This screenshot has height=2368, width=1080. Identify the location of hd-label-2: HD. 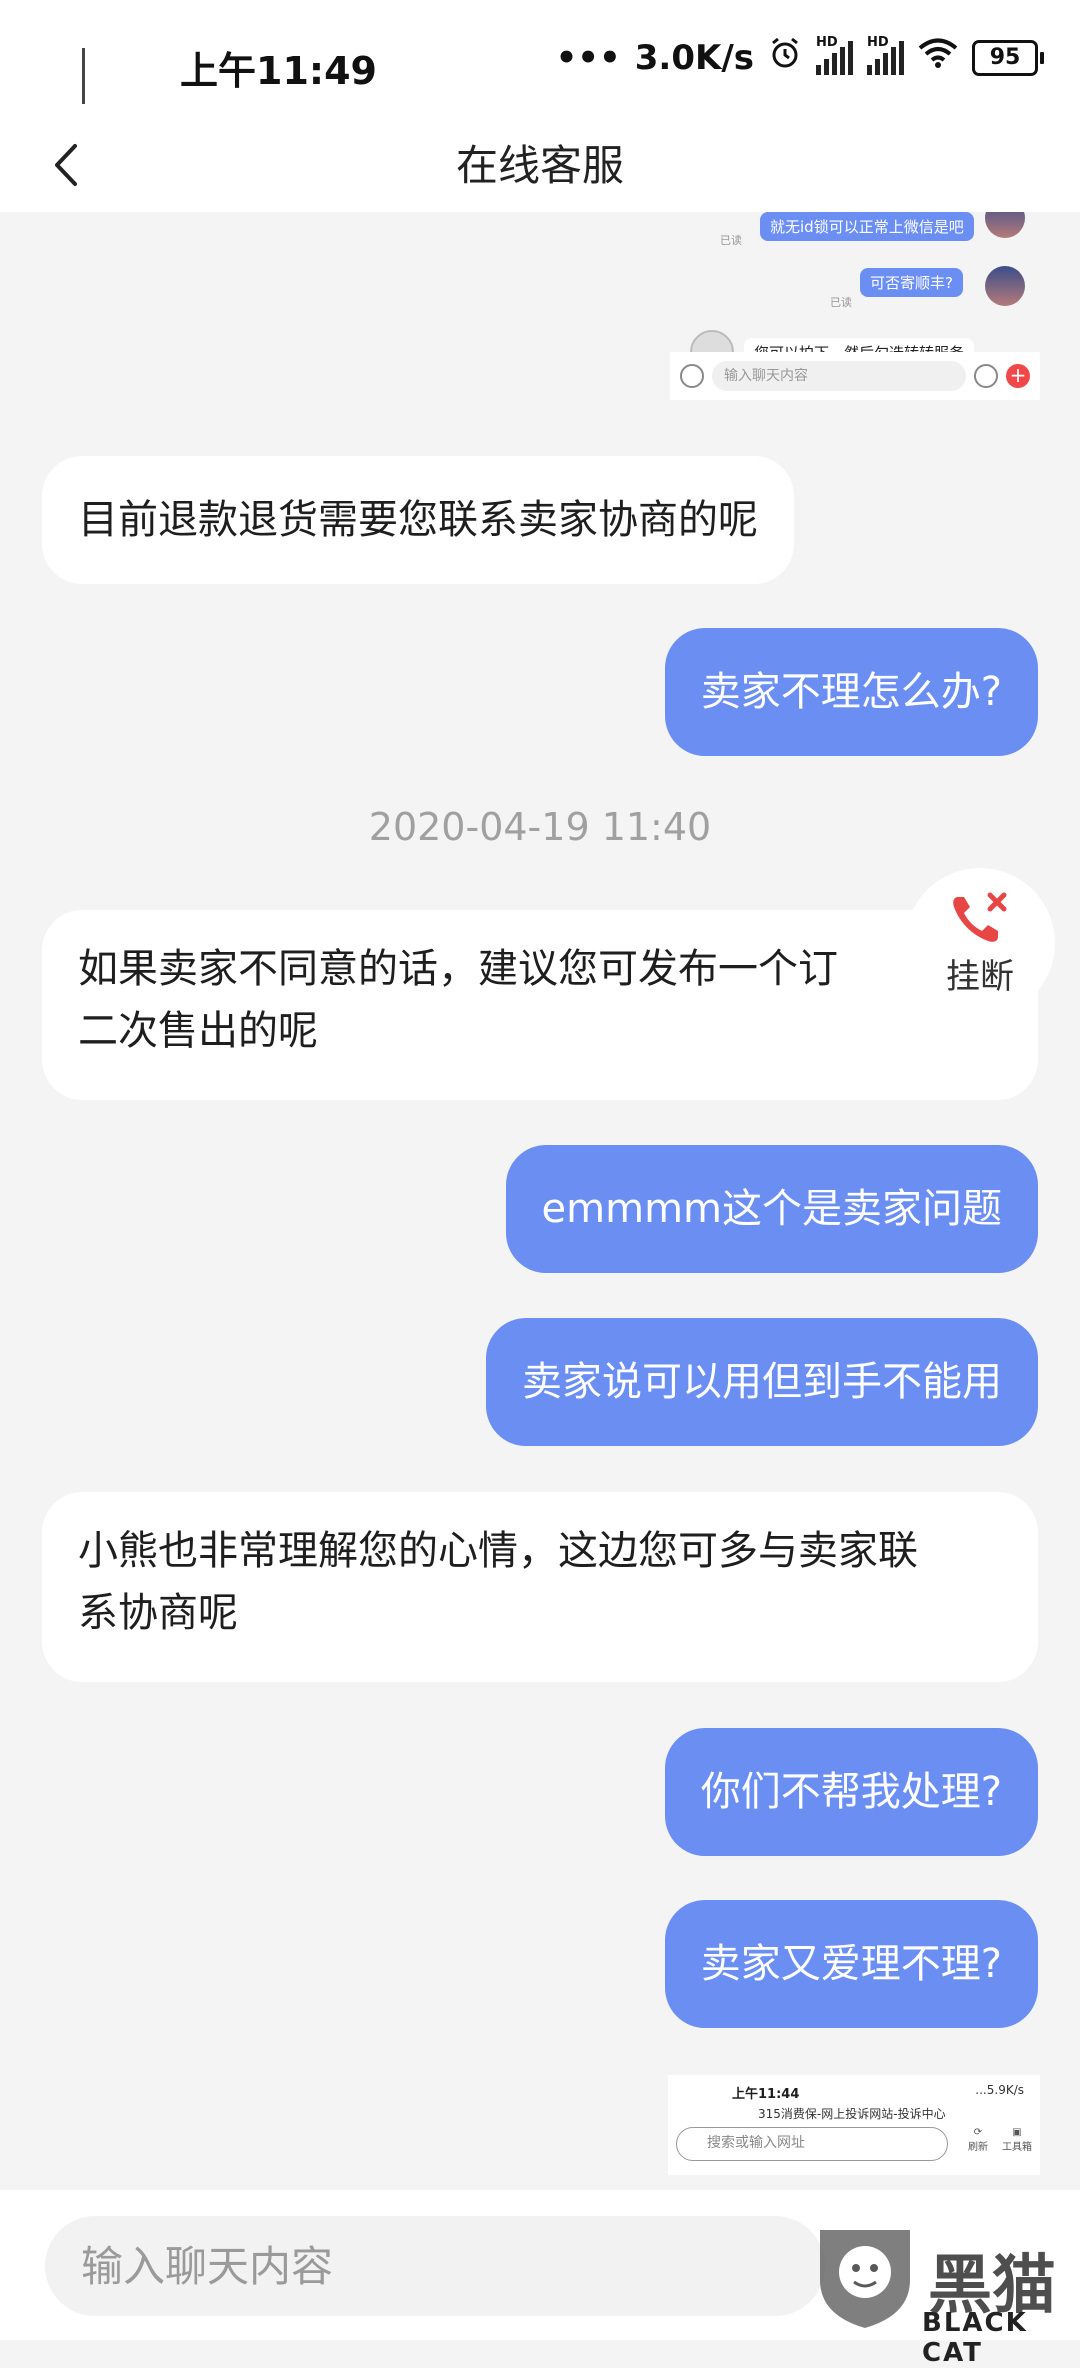
(878, 42).